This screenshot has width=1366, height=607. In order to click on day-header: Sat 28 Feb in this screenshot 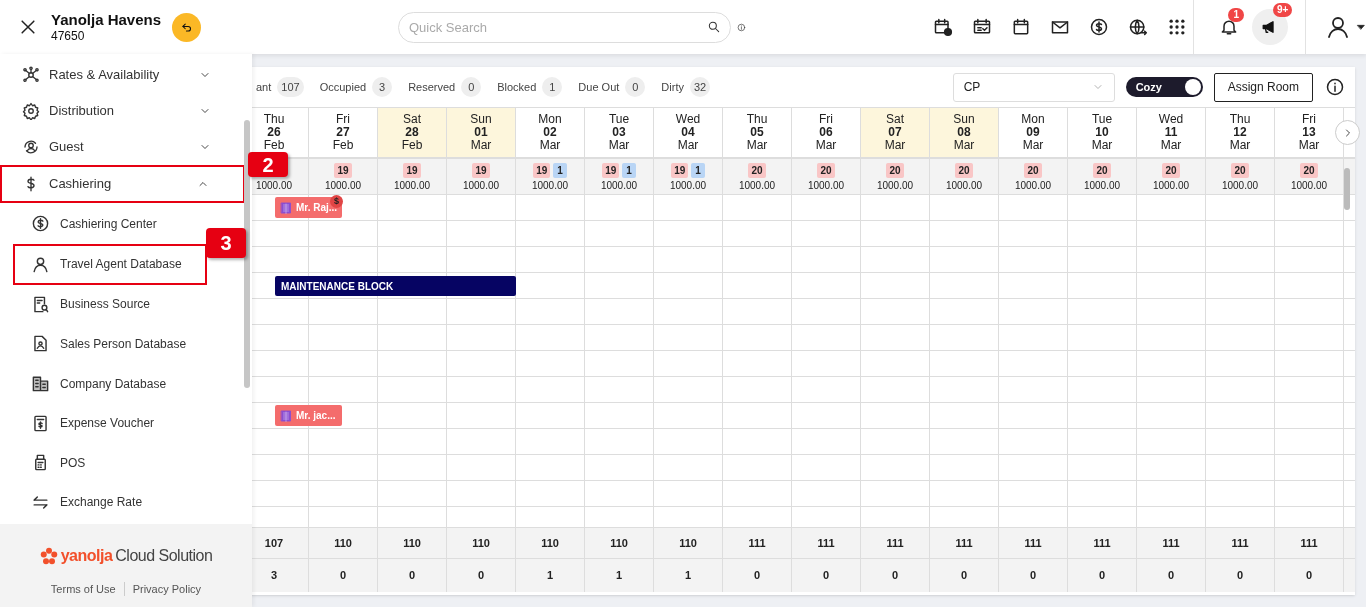, I will do `click(412, 132)`.